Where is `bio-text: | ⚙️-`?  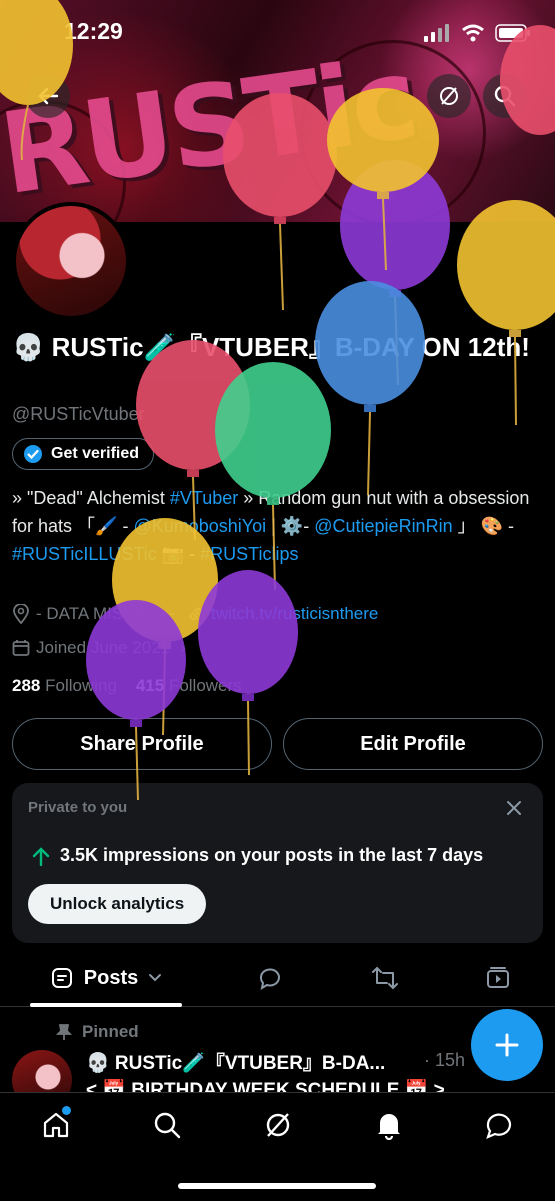
bio-text: | ⚙️- is located at coordinates (290, 526).